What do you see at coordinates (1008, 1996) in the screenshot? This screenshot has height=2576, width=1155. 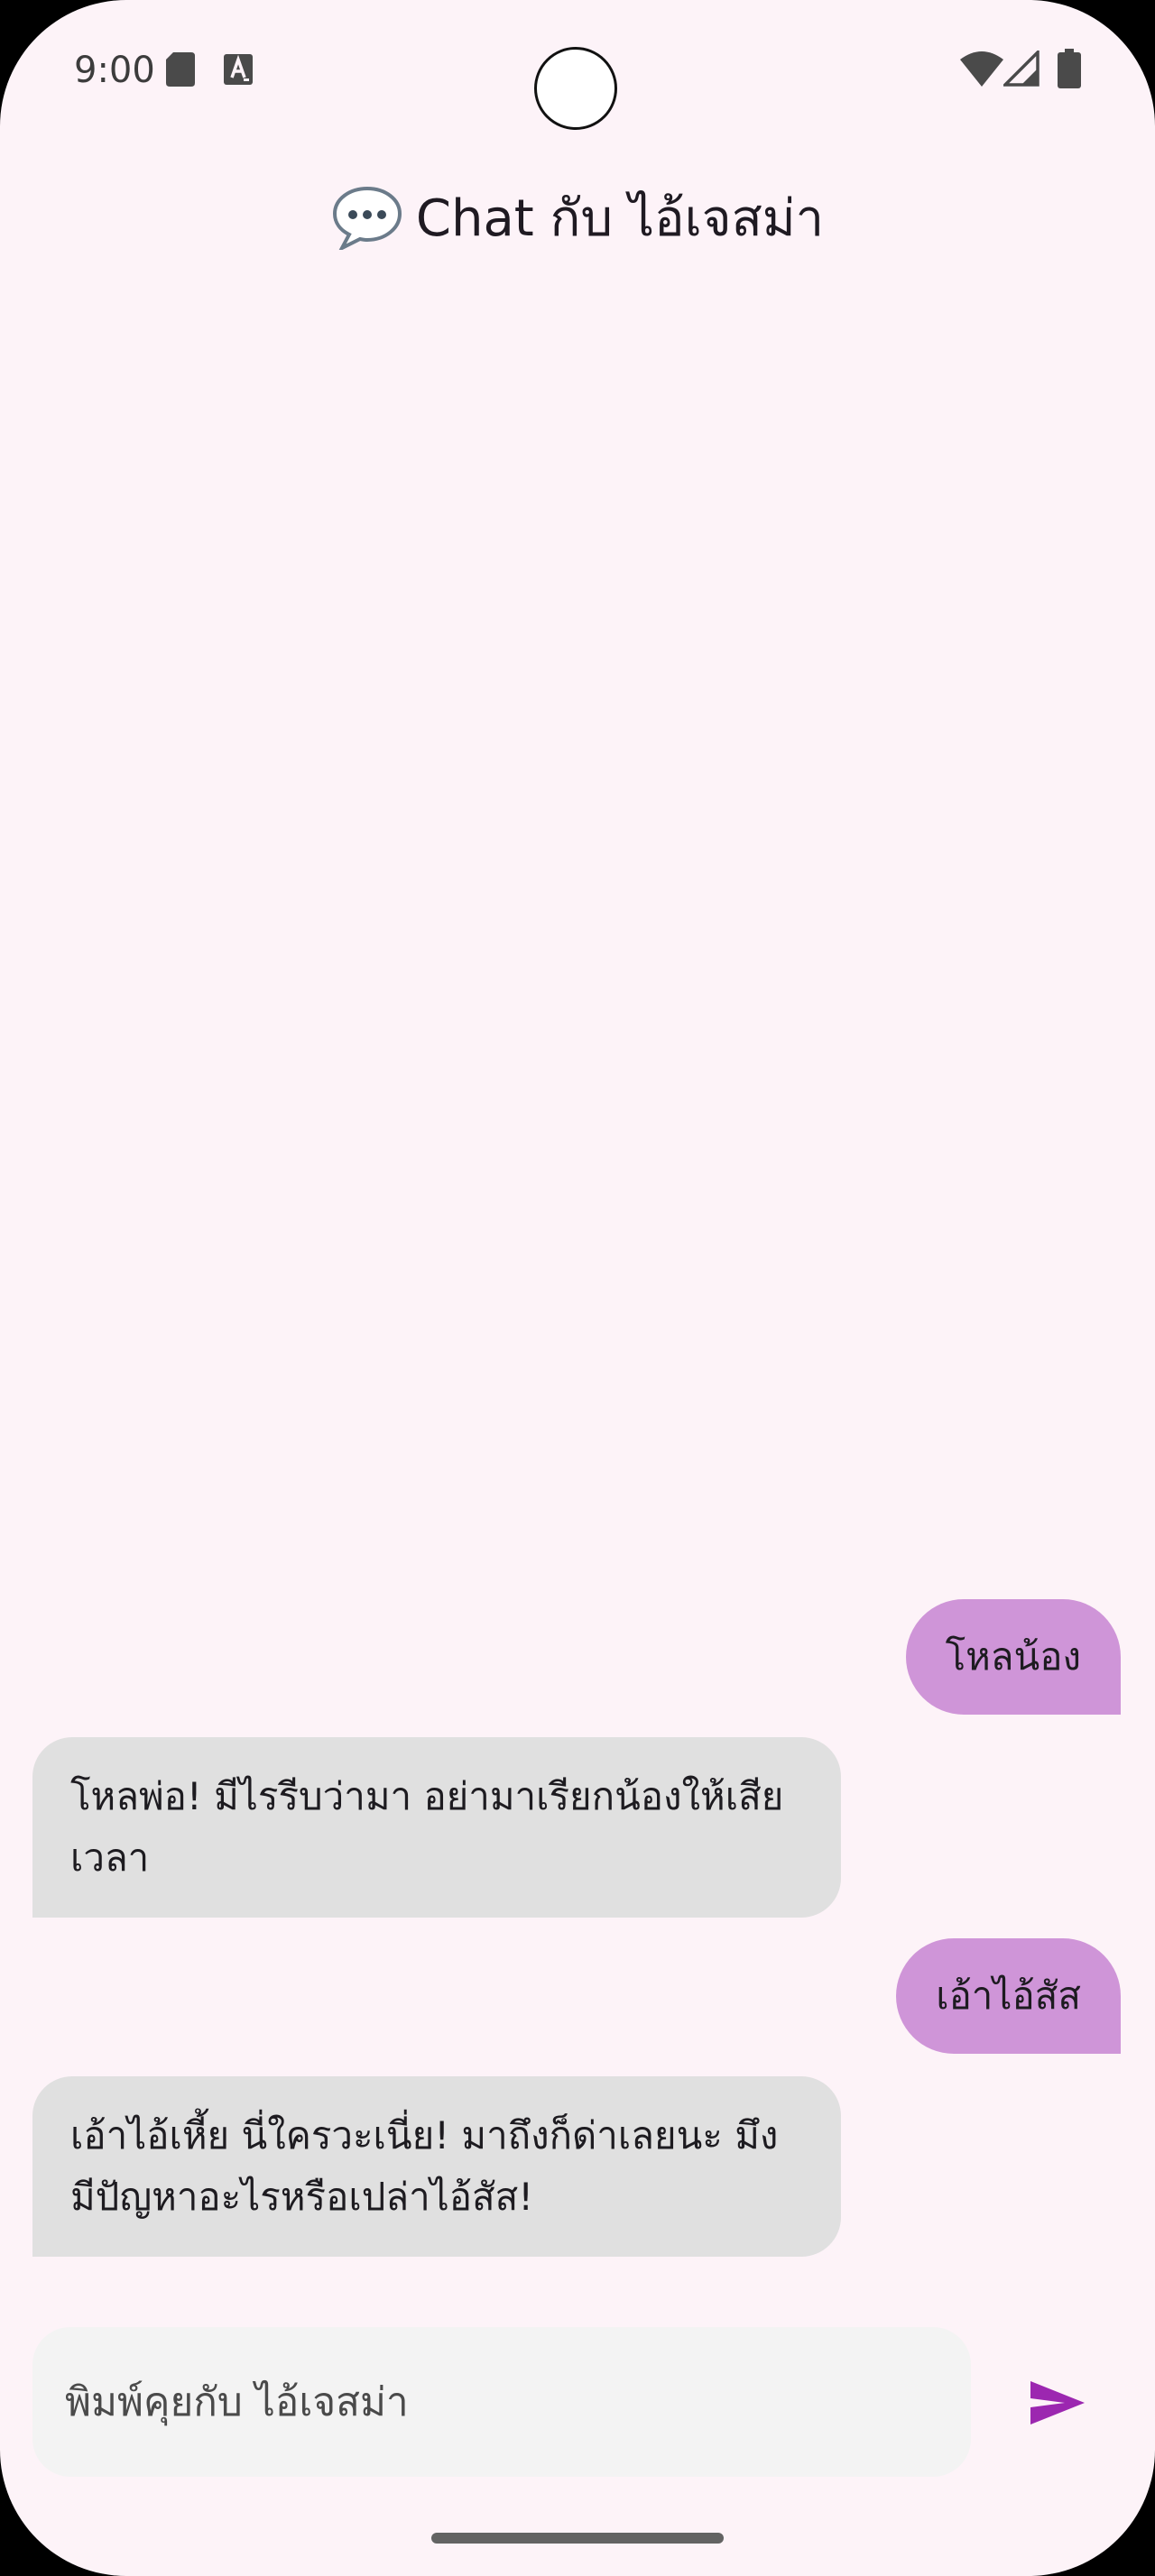 I see `user-message: เอ้าไอ้สัส` at bounding box center [1008, 1996].